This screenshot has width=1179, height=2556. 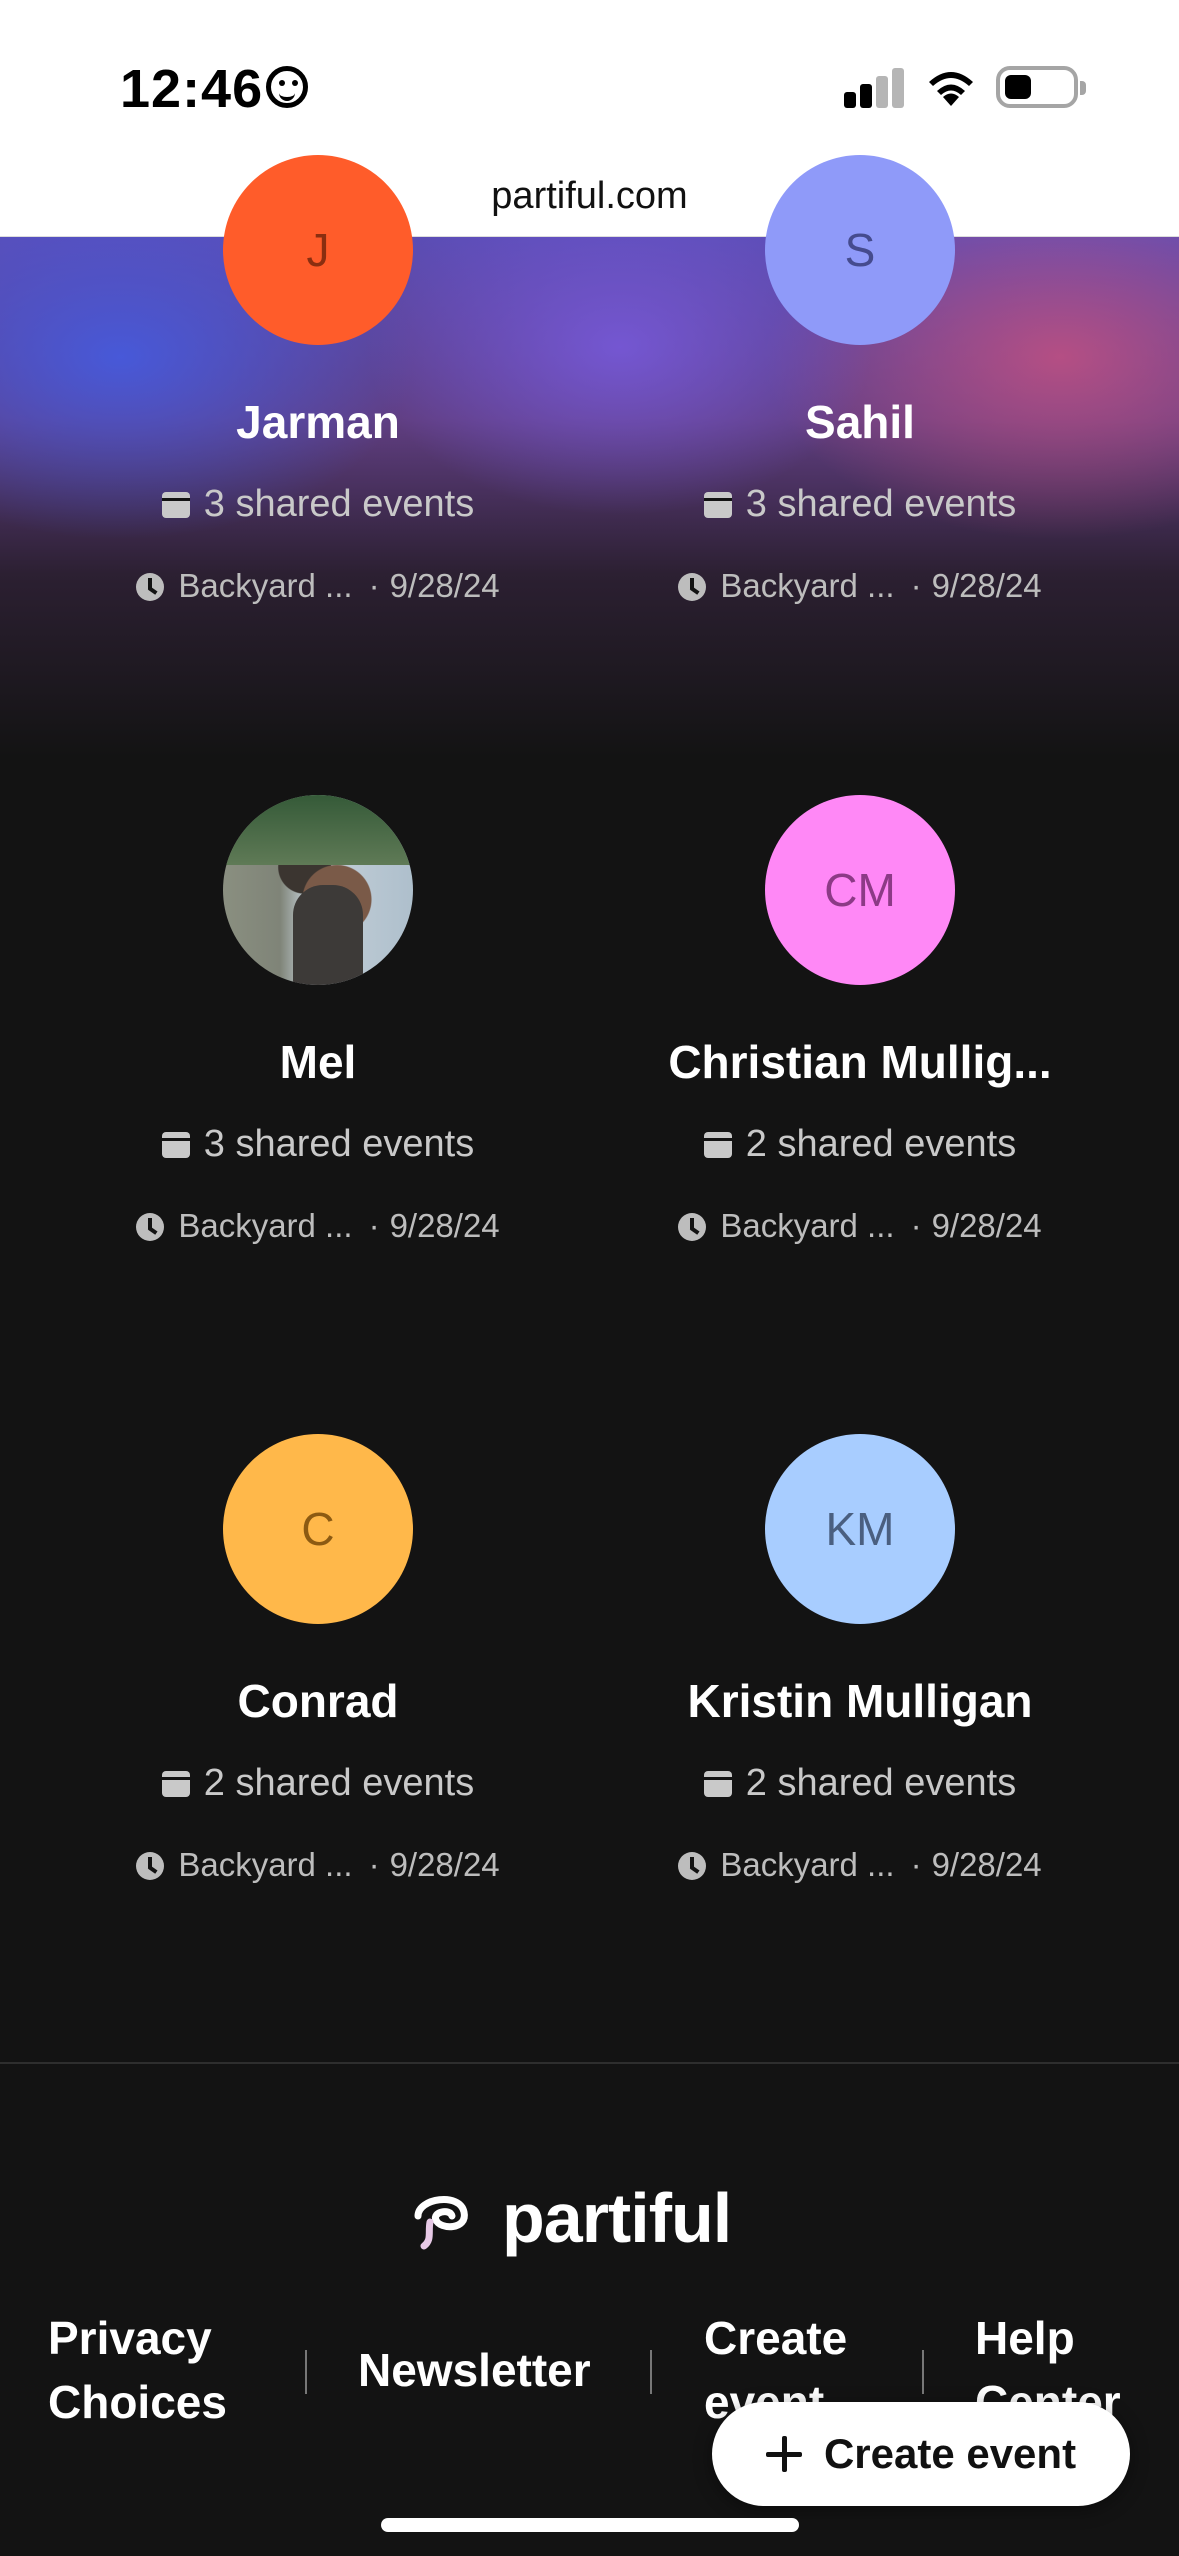 I want to click on avatar: J, so click(x=318, y=250).